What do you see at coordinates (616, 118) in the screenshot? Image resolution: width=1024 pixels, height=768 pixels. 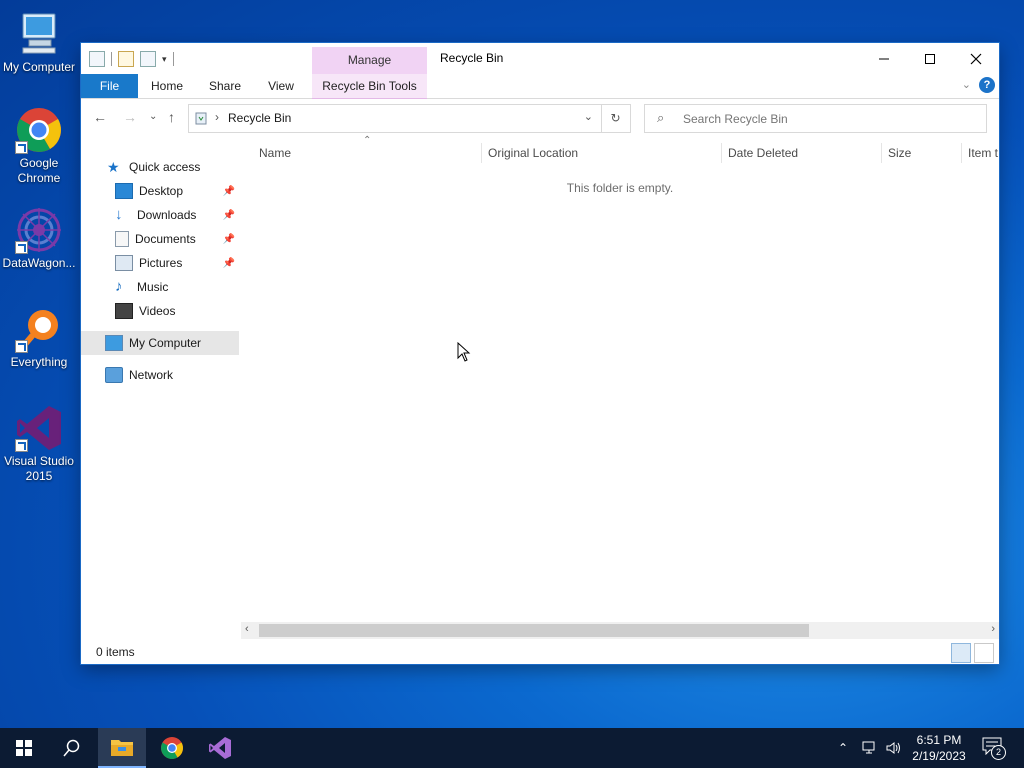 I see `refresh-button: ↻` at bounding box center [616, 118].